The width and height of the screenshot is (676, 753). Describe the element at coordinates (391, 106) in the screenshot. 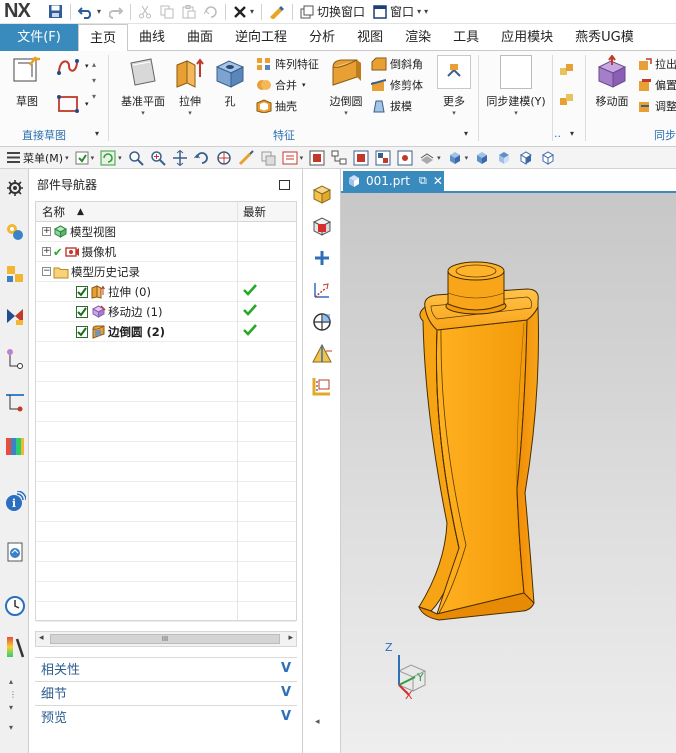

I see `draft-button: 拔模` at that location.